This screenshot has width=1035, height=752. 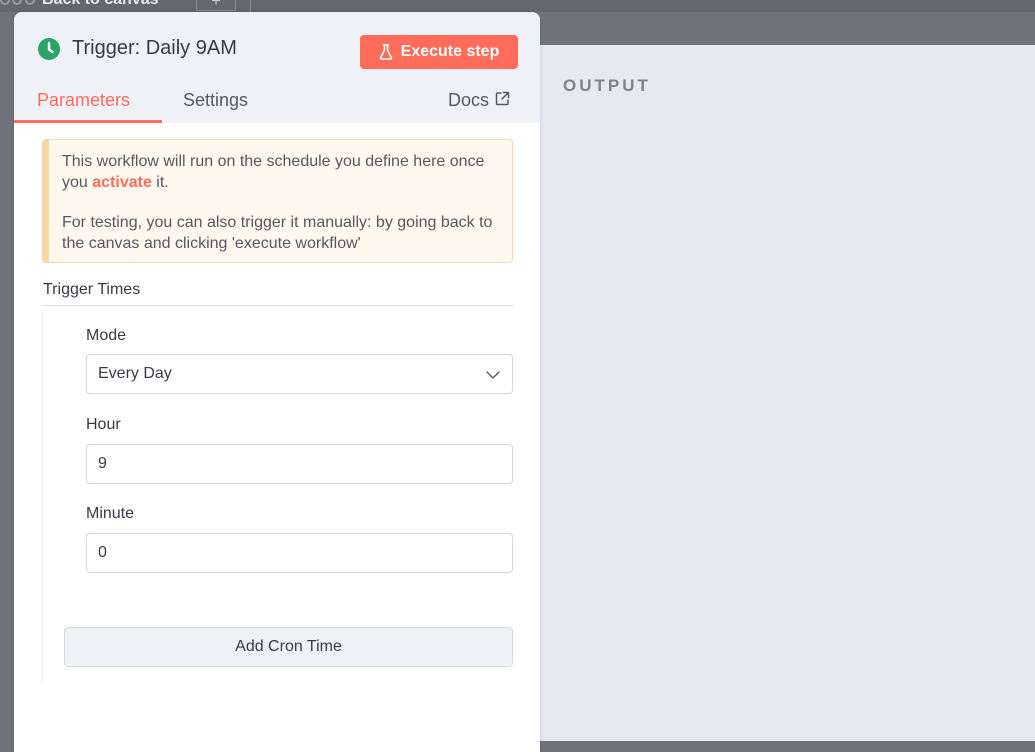 What do you see at coordinates (42, 497) in the screenshot?
I see `collection-guide-line` at bounding box center [42, 497].